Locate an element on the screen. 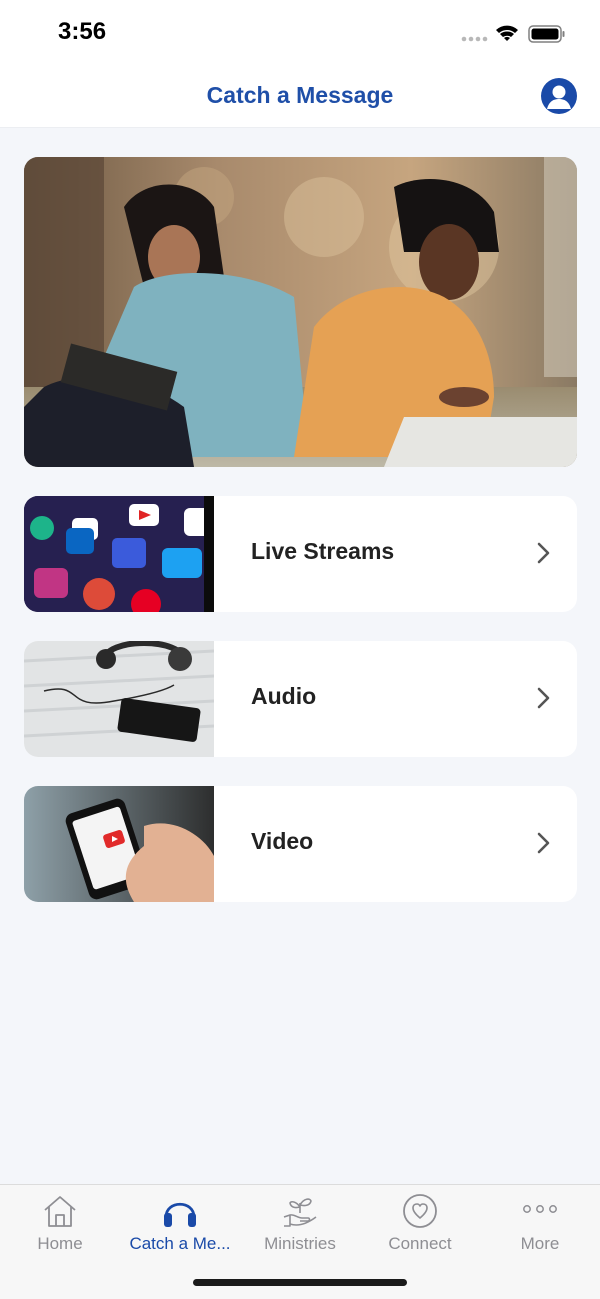 The image size is (600, 1299). audio-card: Audio is located at coordinates (300, 699).